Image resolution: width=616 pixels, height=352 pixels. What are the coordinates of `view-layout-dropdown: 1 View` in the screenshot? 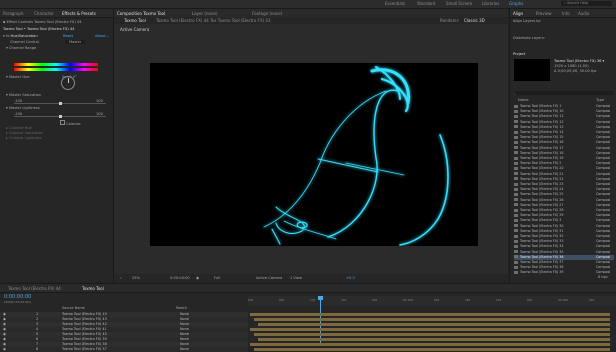 It's located at (296, 278).